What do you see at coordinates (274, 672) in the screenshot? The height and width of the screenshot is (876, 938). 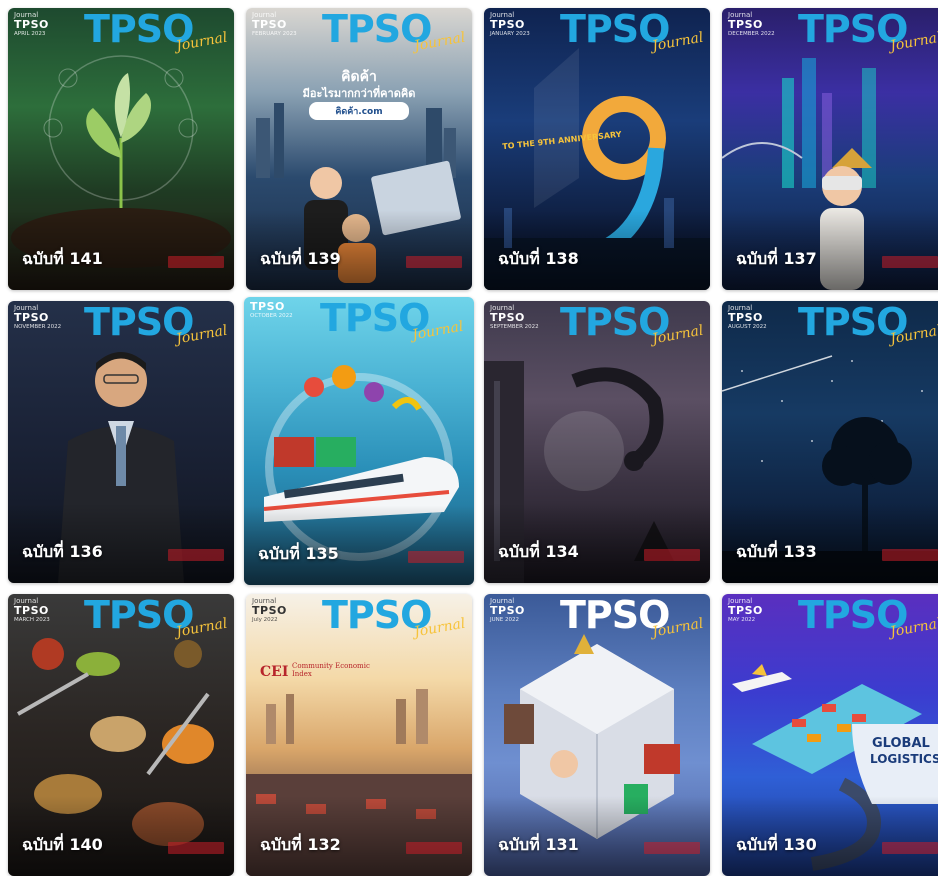 I see `cei-label: CEI` at bounding box center [274, 672].